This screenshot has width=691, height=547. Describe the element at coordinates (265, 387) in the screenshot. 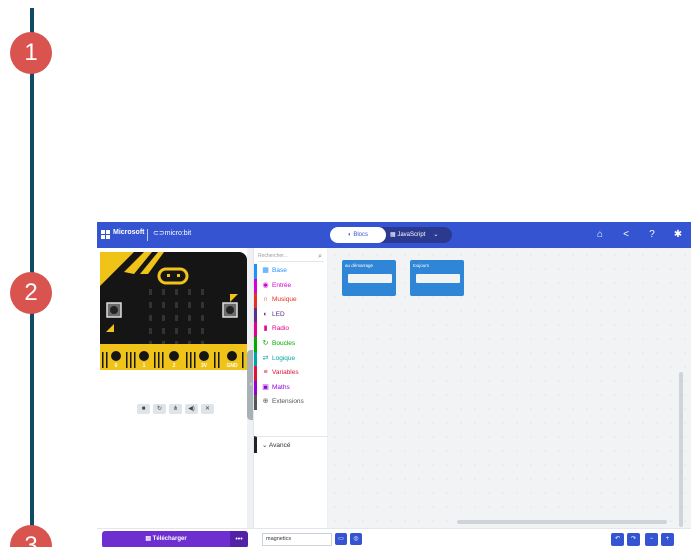

I see `calculator-icon: ▣` at that location.